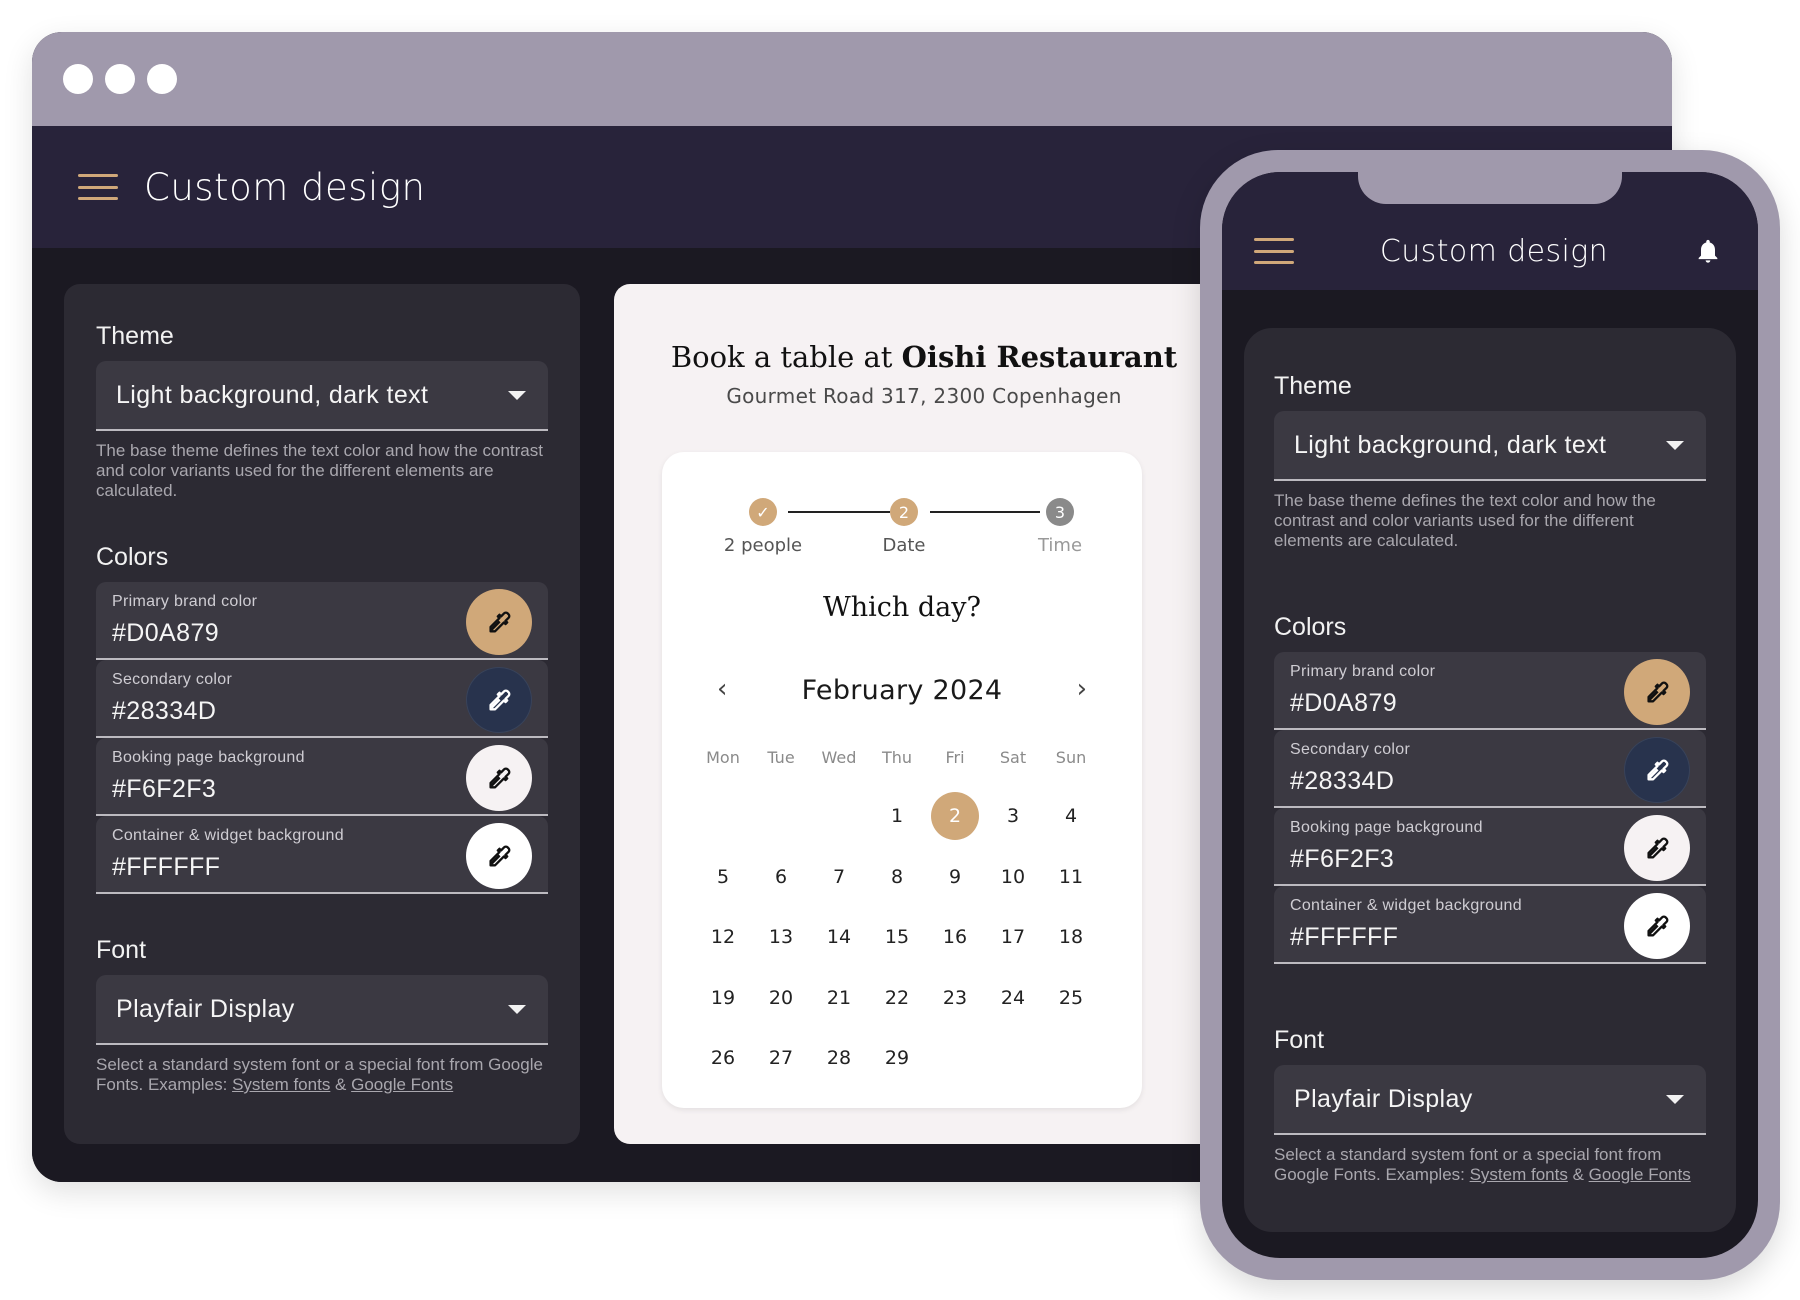 Image resolution: width=1800 pixels, height=1300 pixels. I want to click on restaurant-name: Oishi Restaurant, so click(1039, 357).